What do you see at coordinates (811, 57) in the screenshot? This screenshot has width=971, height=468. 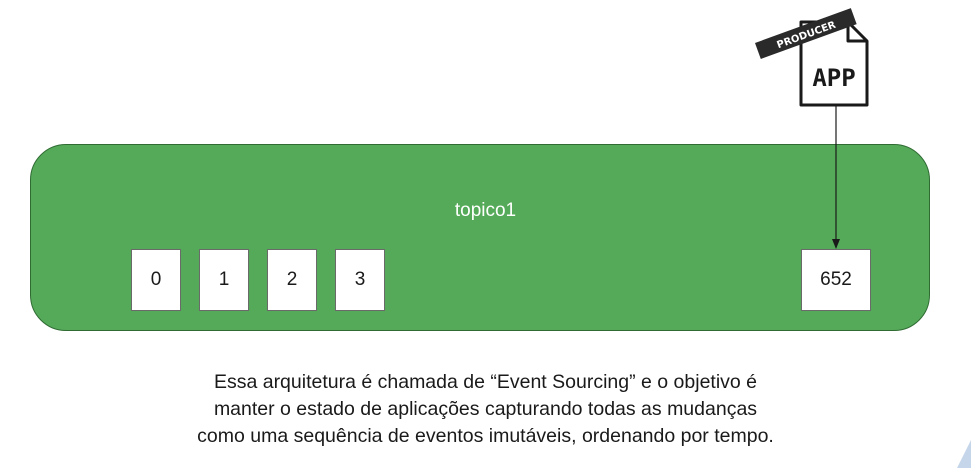 I see `producer-app-icon: APP PRODUCER` at bounding box center [811, 57].